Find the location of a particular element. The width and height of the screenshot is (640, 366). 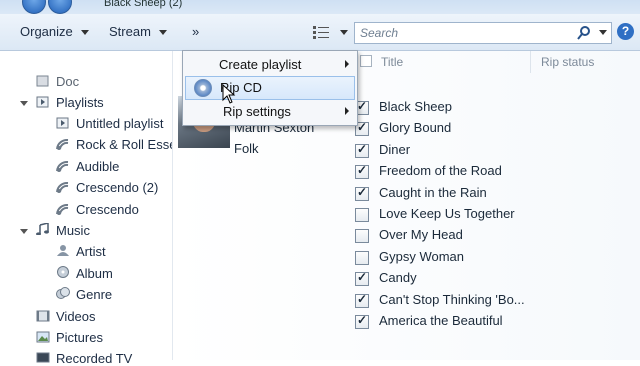

sidebar-item-label: Audible is located at coordinates (98, 166).